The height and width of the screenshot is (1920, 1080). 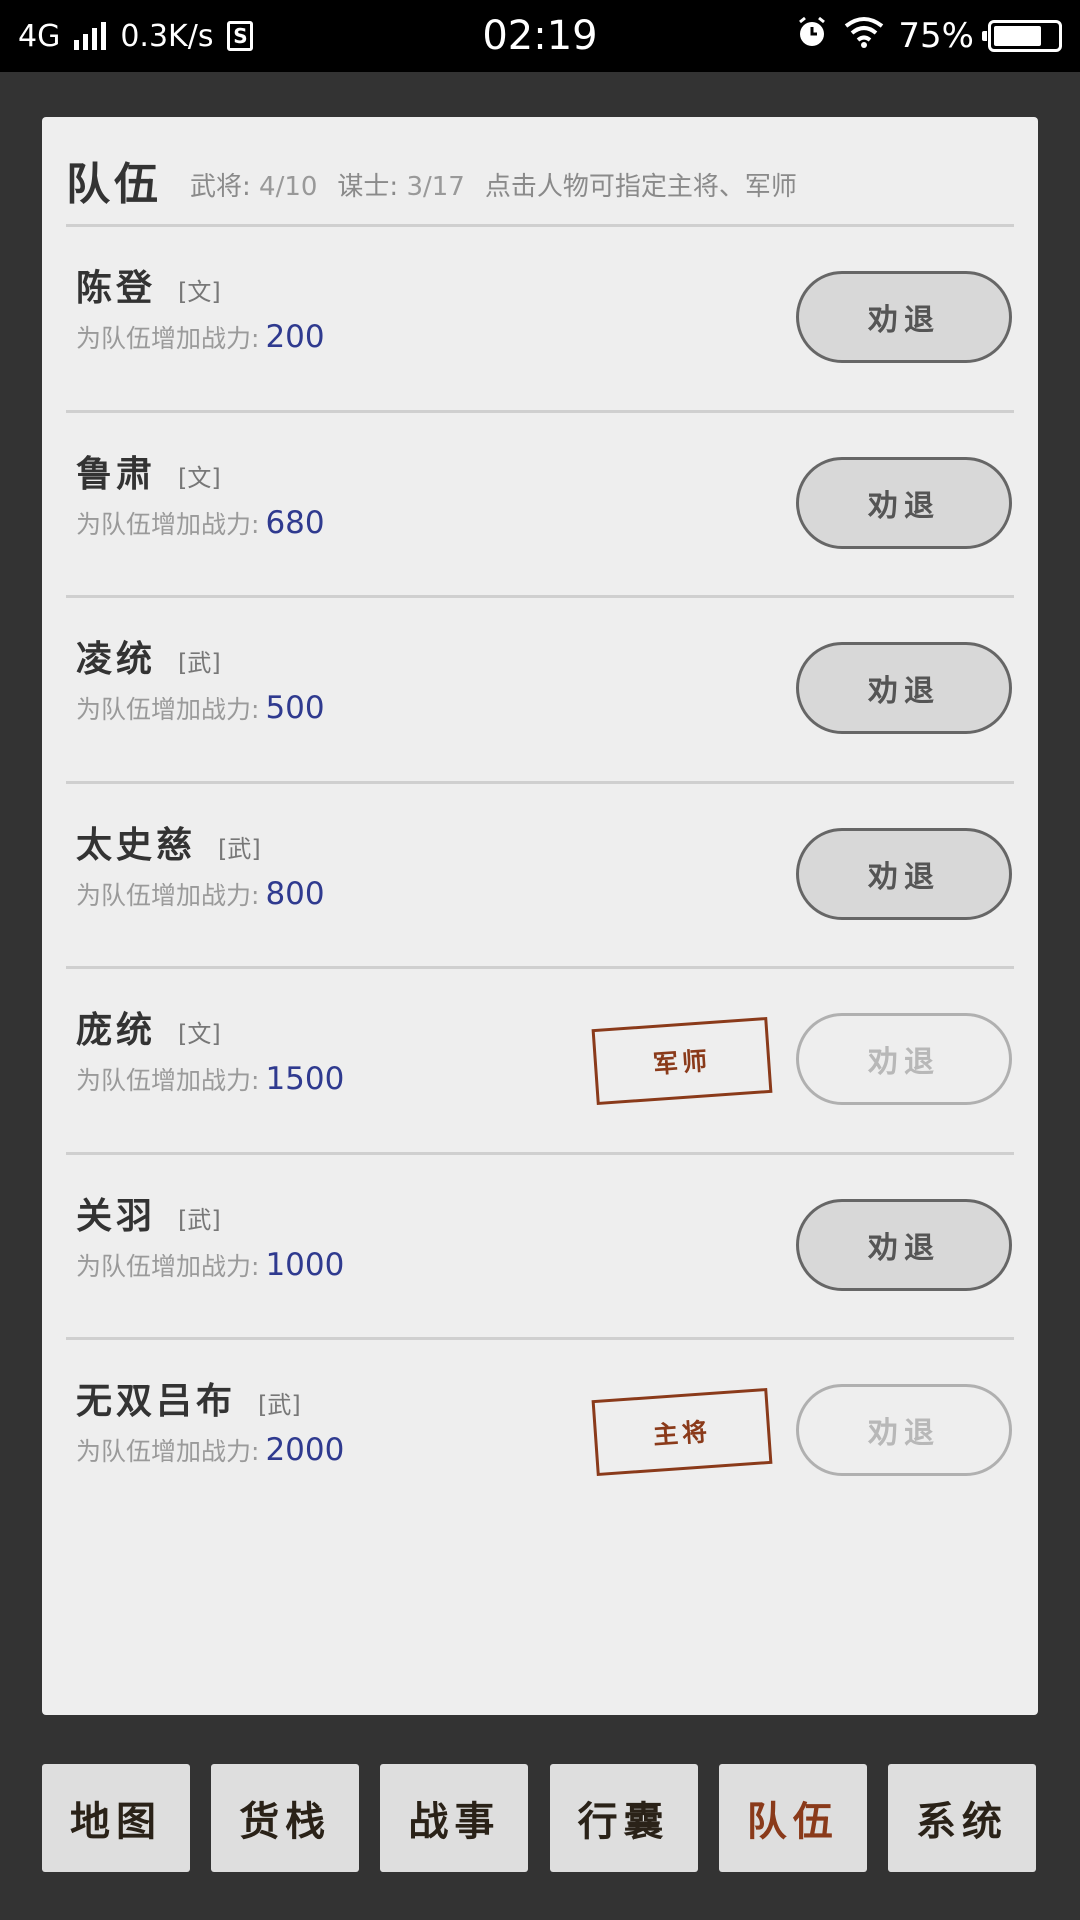 I want to click on power-value: 680, so click(x=295, y=522).